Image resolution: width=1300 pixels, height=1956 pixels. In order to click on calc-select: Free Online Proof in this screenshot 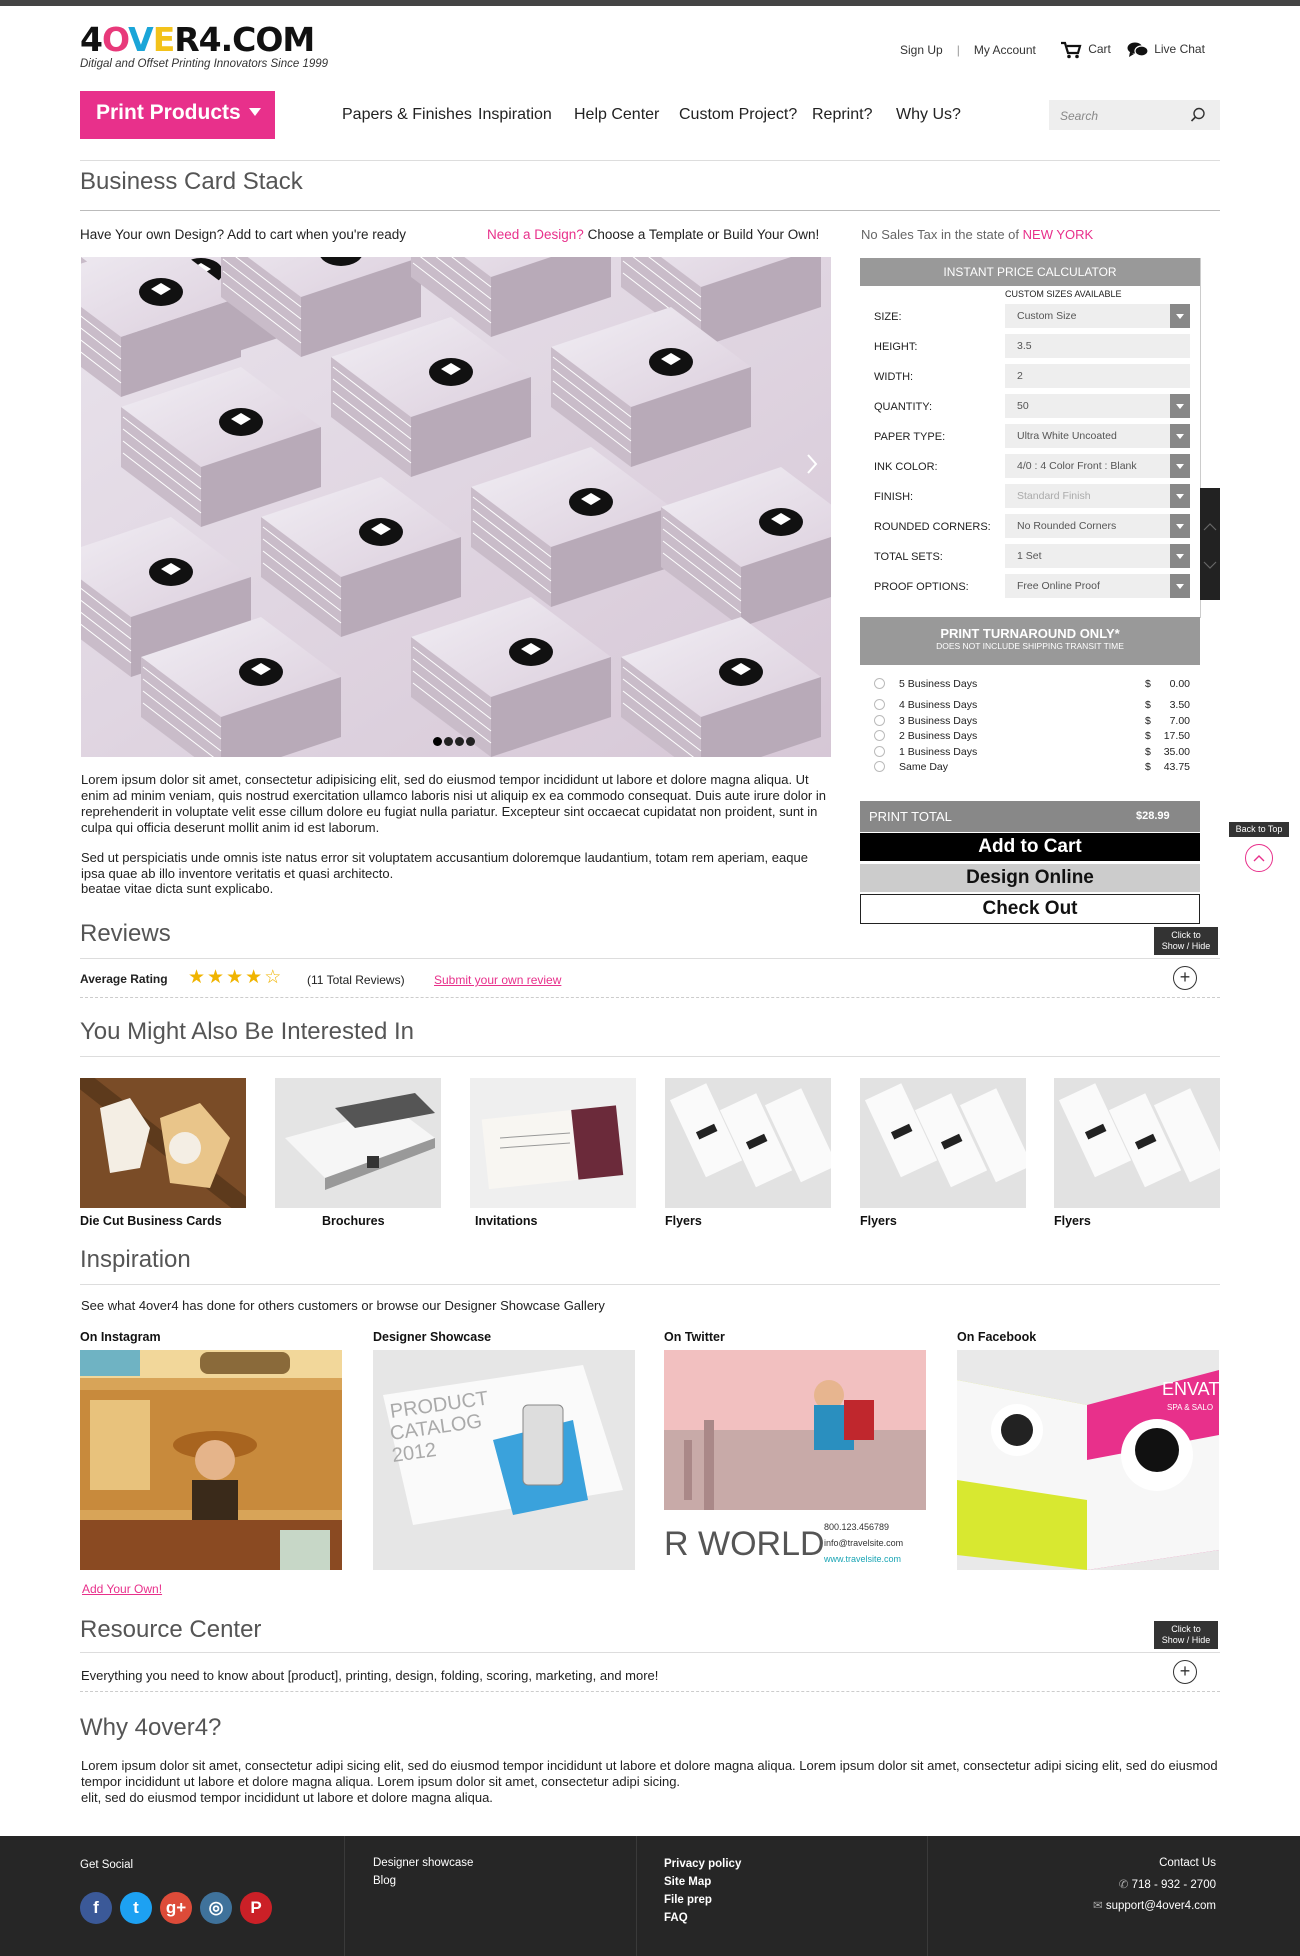, I will do `click(1097, 586)`.